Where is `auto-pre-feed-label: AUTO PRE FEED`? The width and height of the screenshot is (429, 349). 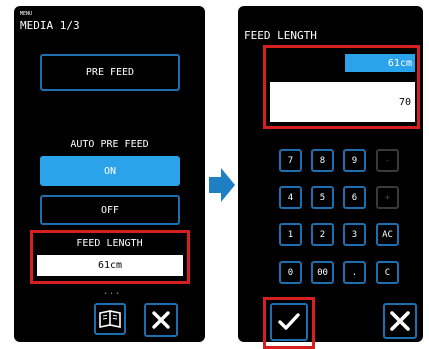
auto-pre-feed-label: AUTO PRE FEED is located at coordinates (109, 144).